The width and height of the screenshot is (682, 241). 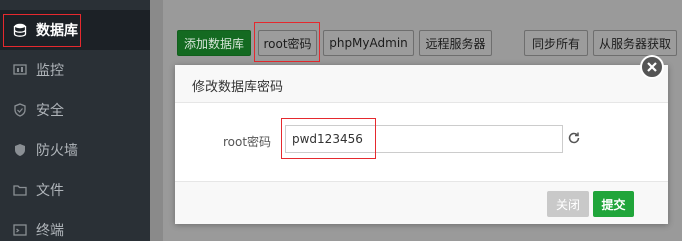 I want to click on terminal-icon, so click(x=20, y=230).